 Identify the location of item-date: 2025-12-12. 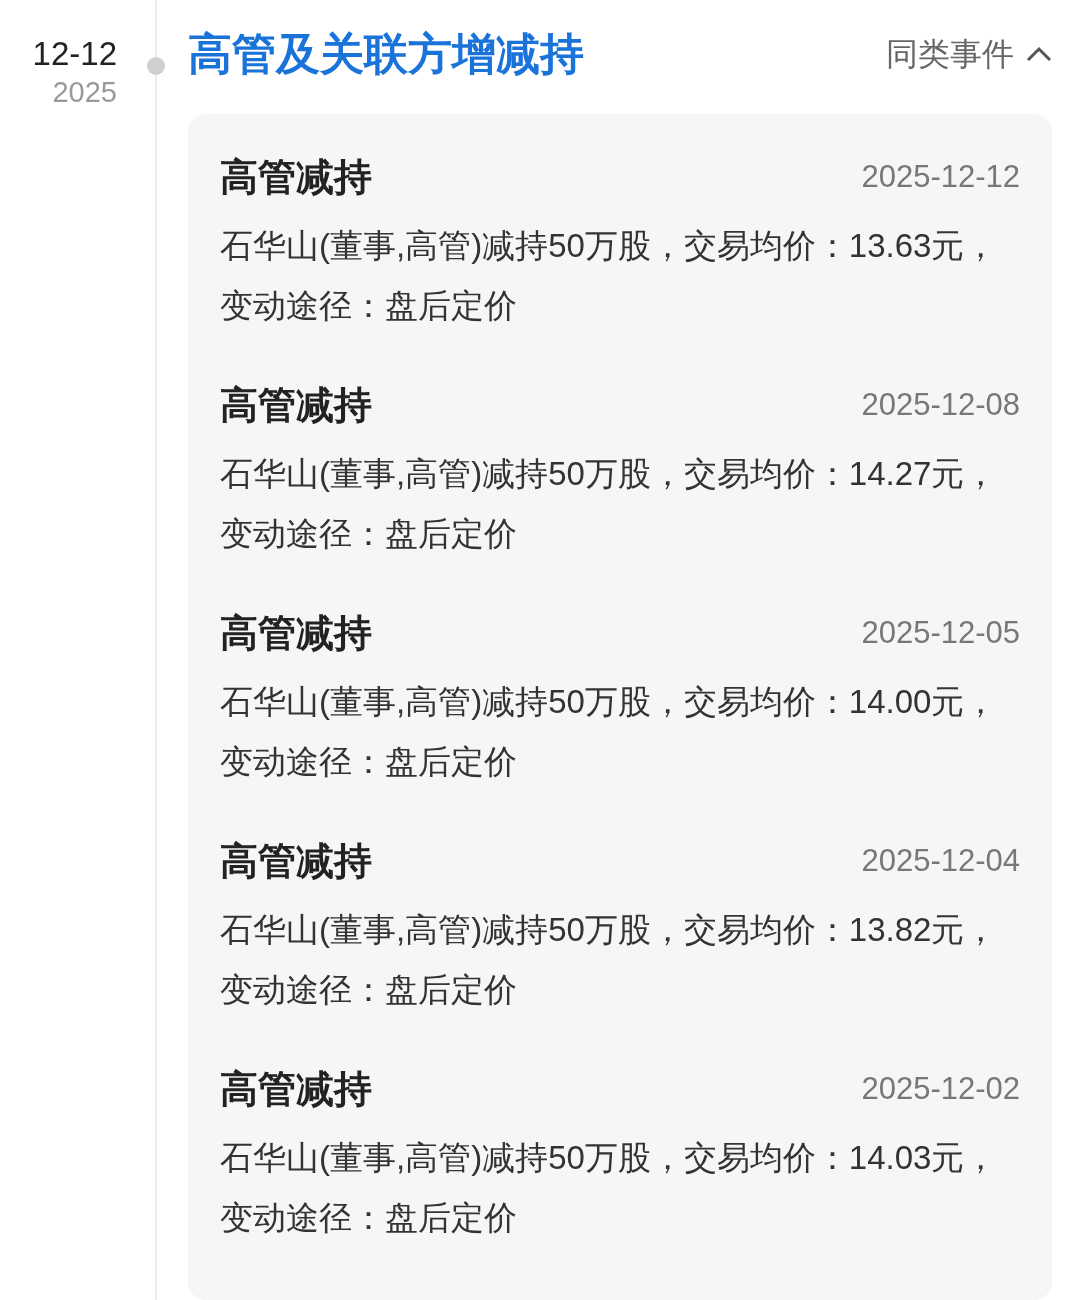
(940, 176).